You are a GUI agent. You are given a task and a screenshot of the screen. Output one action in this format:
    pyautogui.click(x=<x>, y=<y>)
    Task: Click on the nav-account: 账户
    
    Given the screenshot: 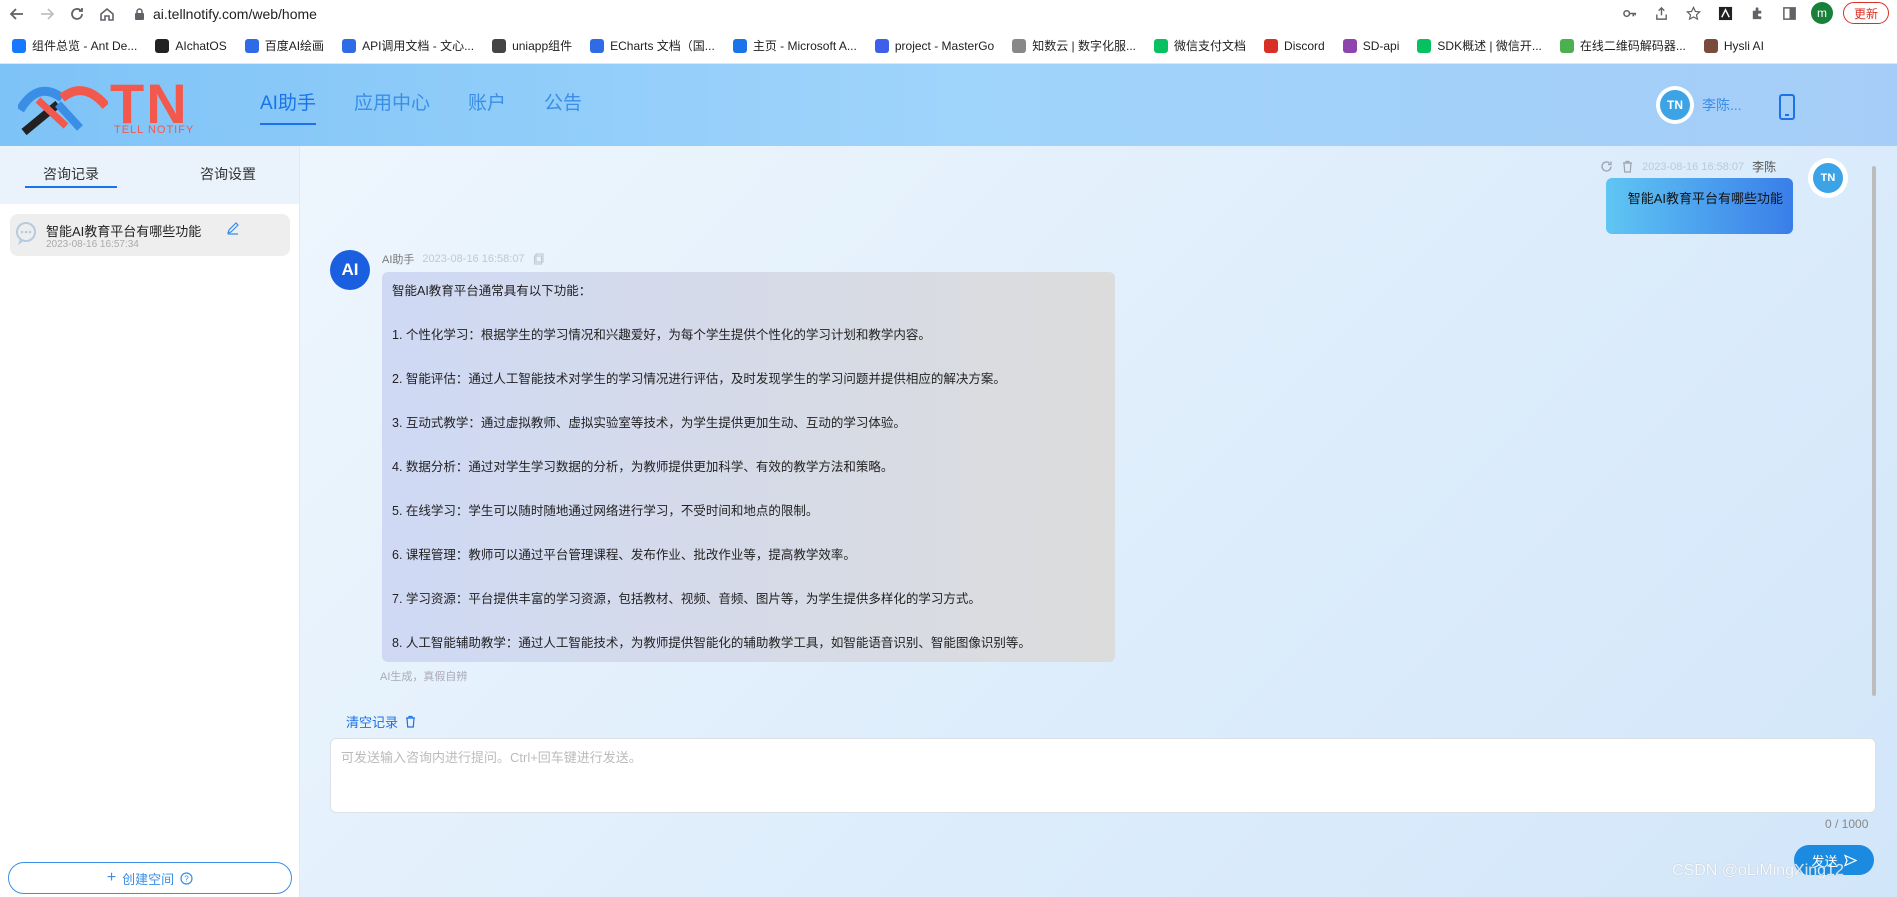 What is the action you would take?
    pyautogui.click(x=487, y=106)
    